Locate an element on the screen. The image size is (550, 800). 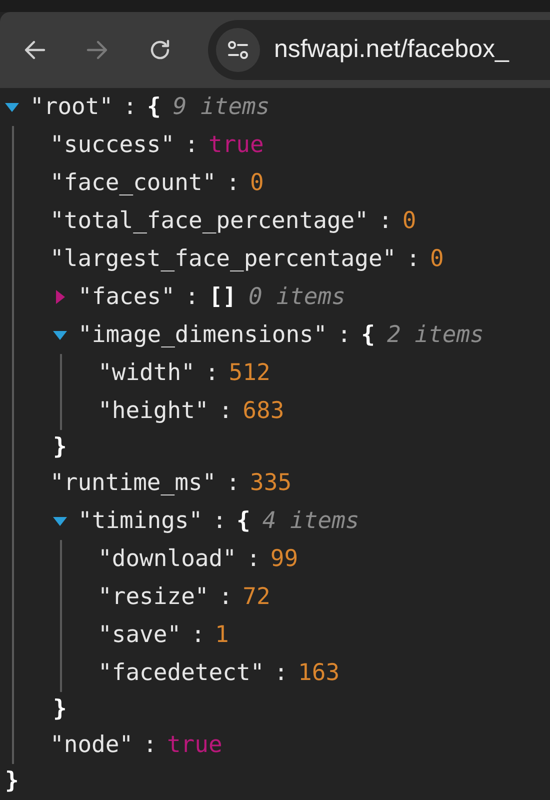
url-text: nsfwapi.net/facebox_ is located at coordinates (391, 50).